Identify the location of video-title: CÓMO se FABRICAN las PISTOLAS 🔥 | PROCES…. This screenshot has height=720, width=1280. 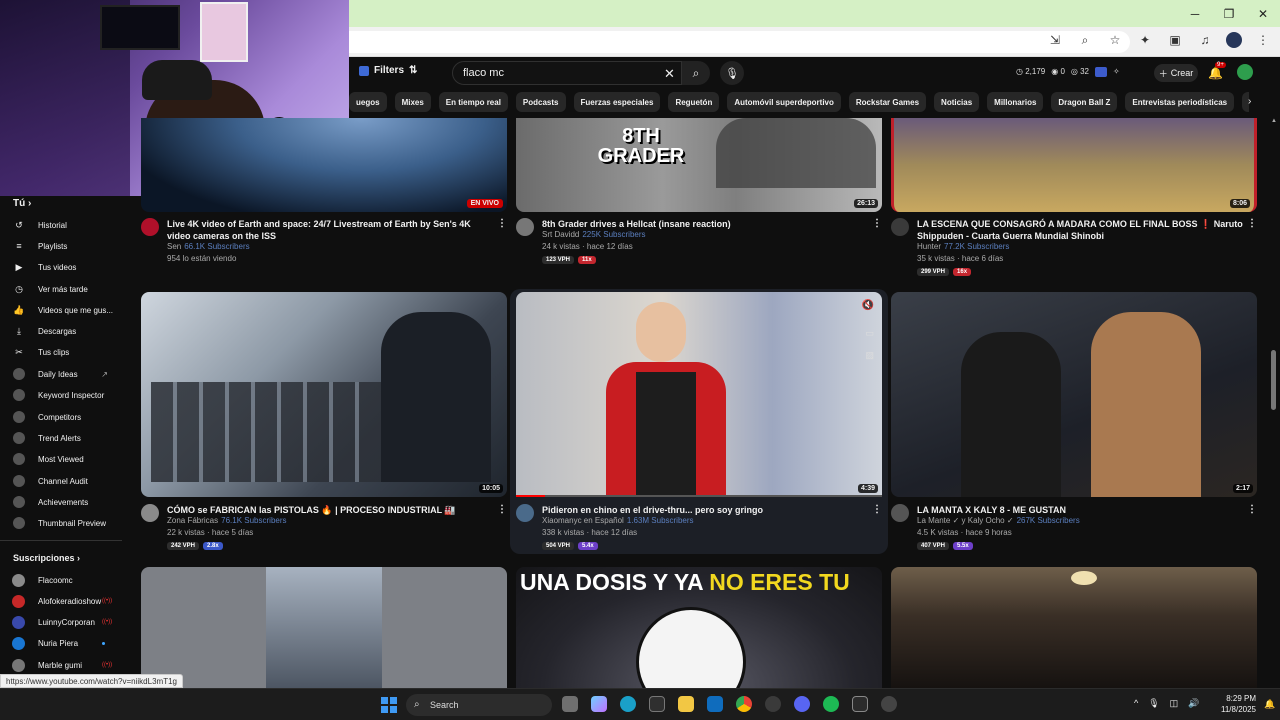
(330, 510).